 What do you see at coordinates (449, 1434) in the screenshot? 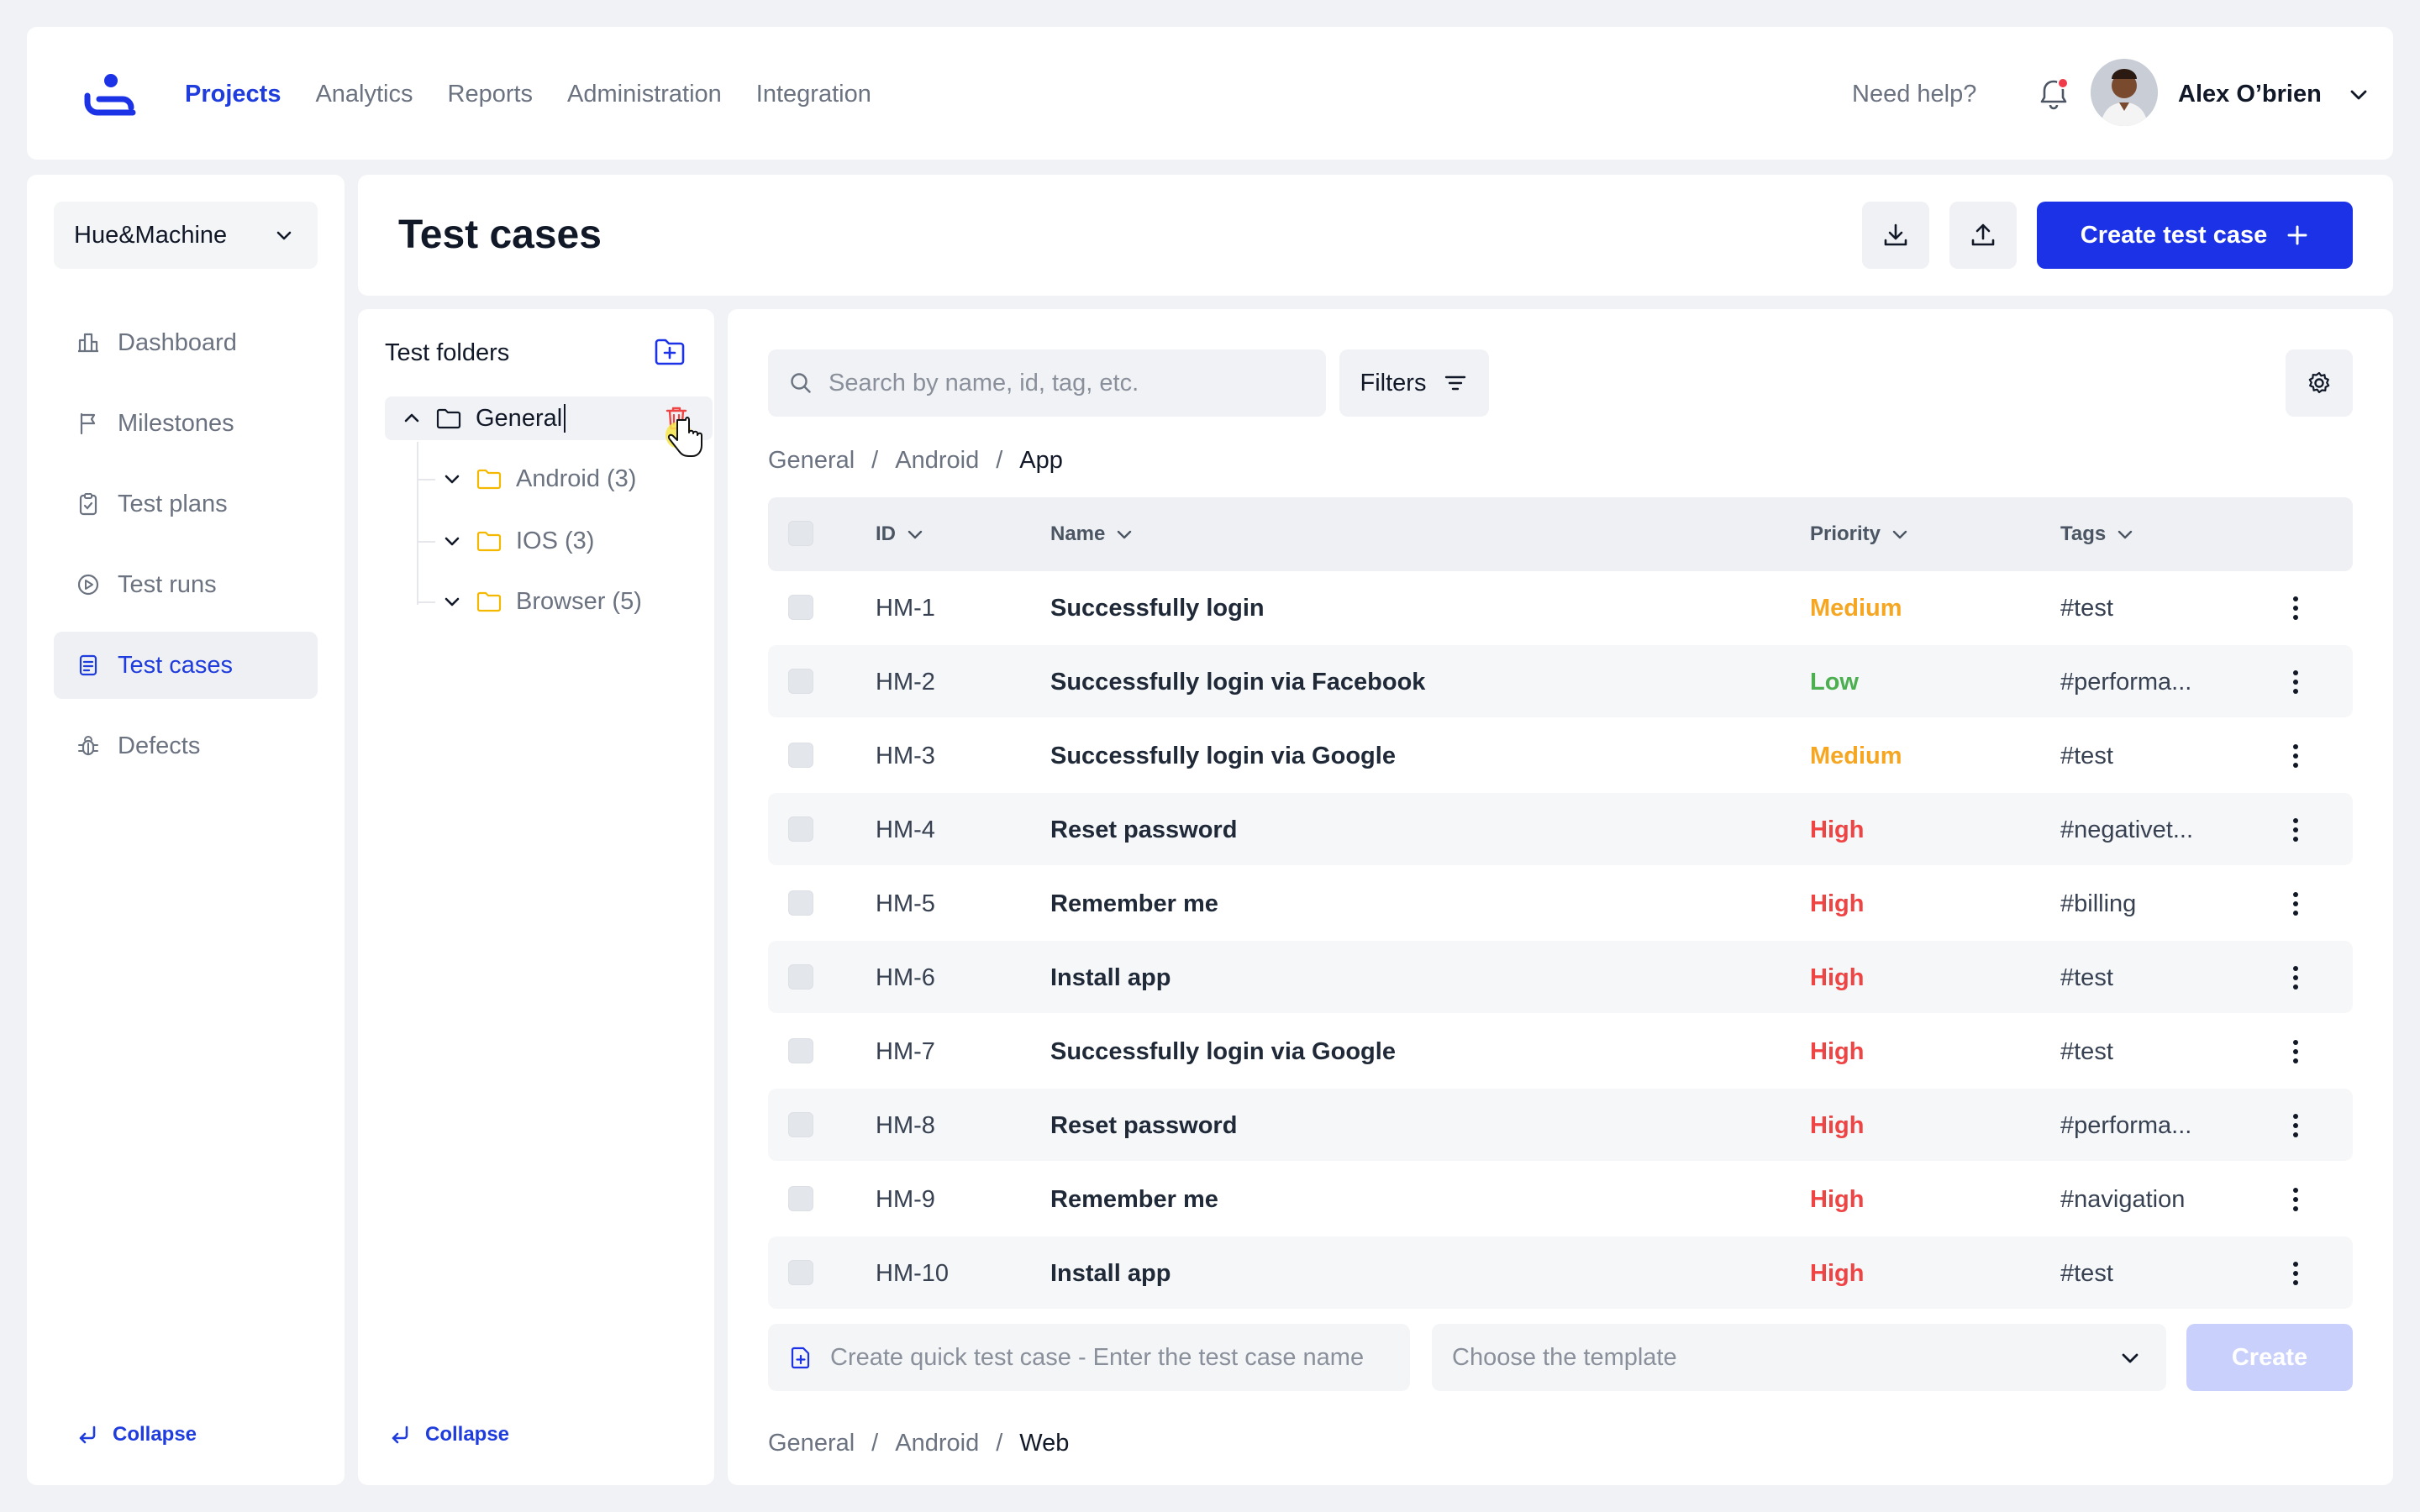
I see `folders-collapse-button: Collapse` at bounding box center [449, 1434].